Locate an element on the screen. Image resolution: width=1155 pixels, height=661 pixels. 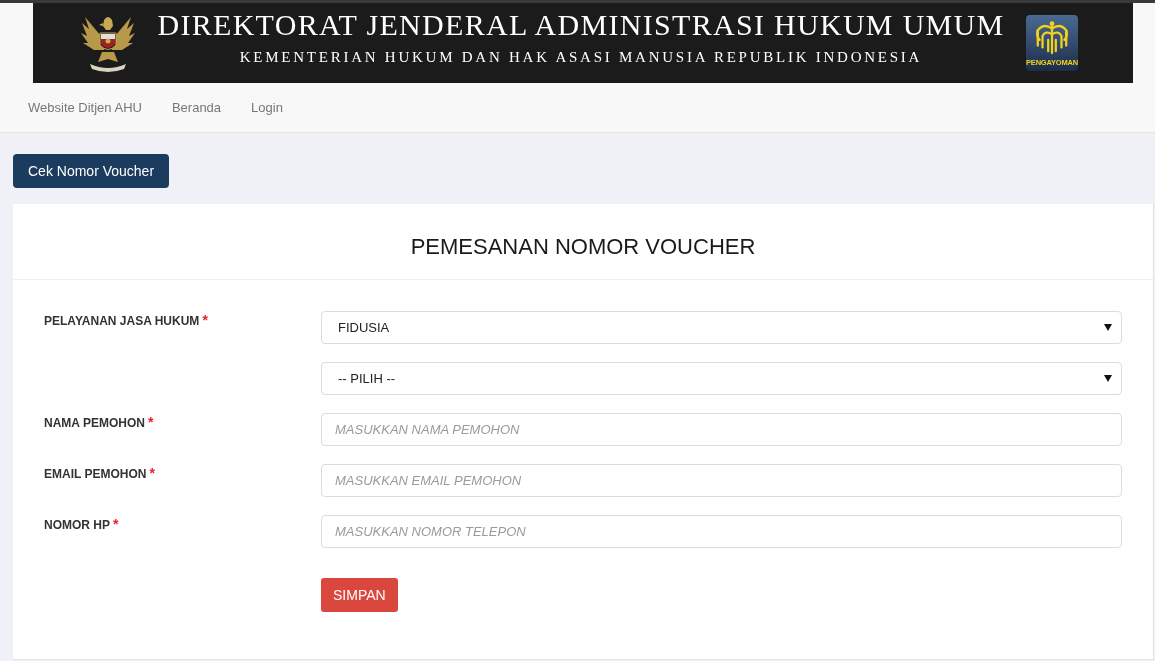
nav-link: Beranda is located at coordinates (196, 107).